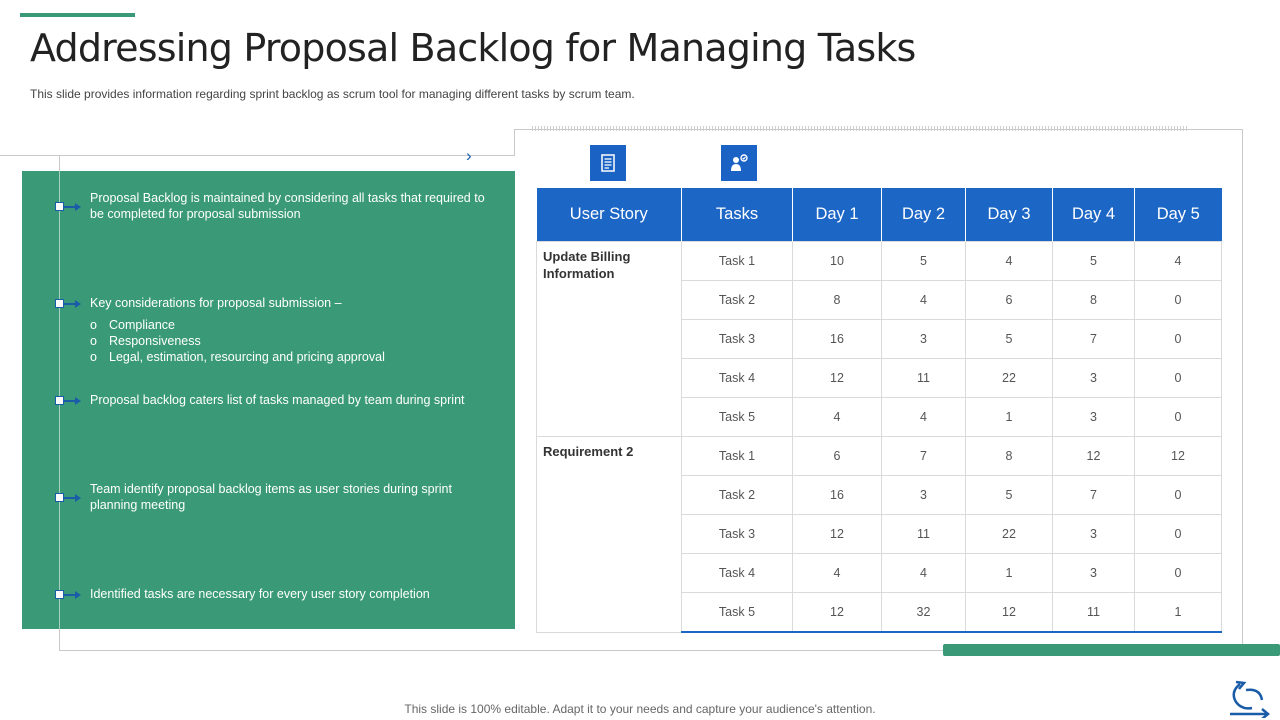 The height and width of the screenshot is (720, 1280). I want to click on task-cell: Task 4, so click(737, 573).